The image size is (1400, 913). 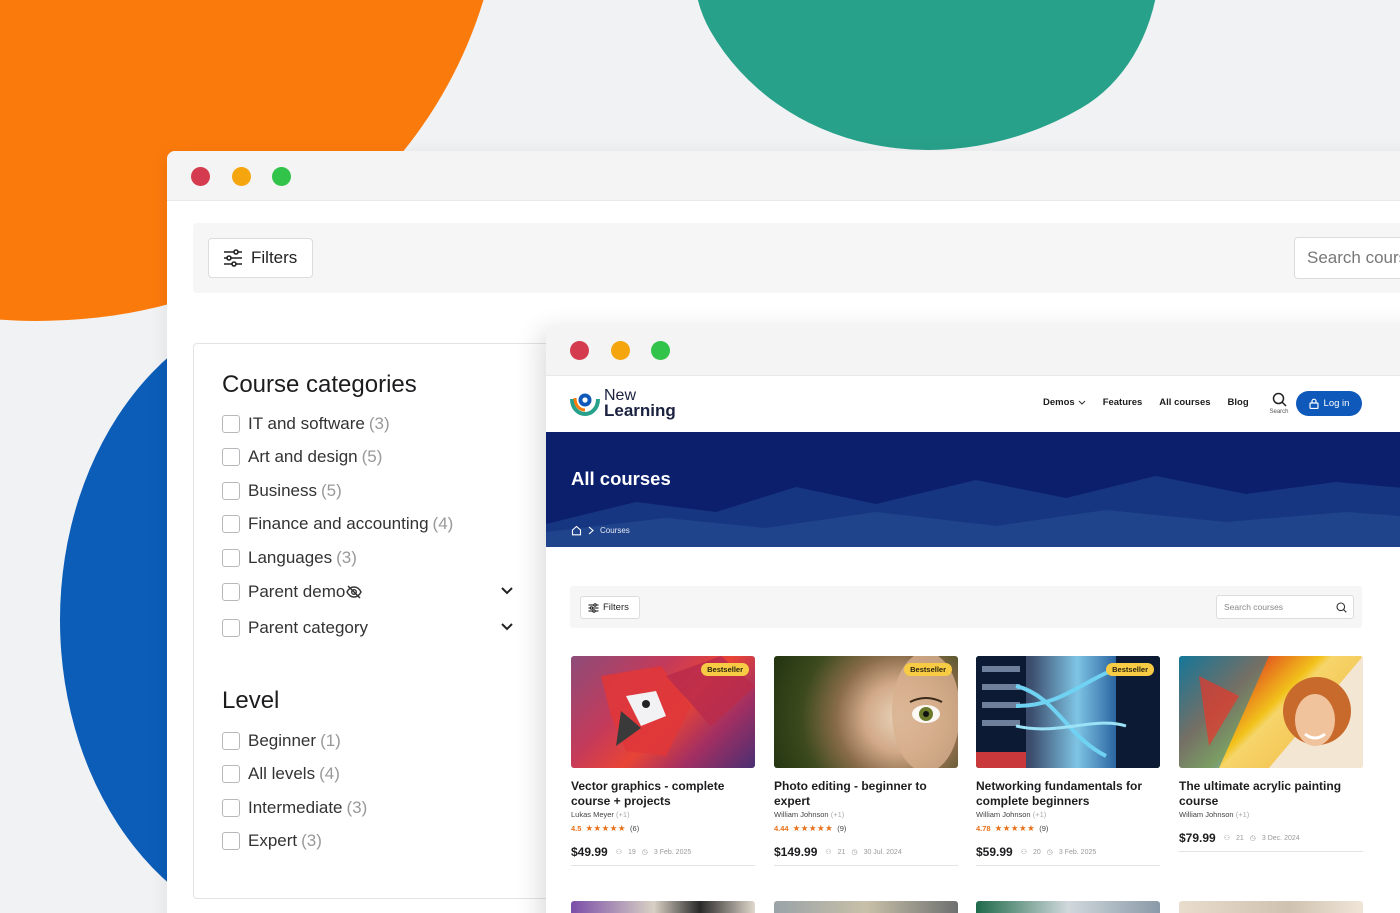 I want to click on painting-woman-image, so click(x=1271, y=712).